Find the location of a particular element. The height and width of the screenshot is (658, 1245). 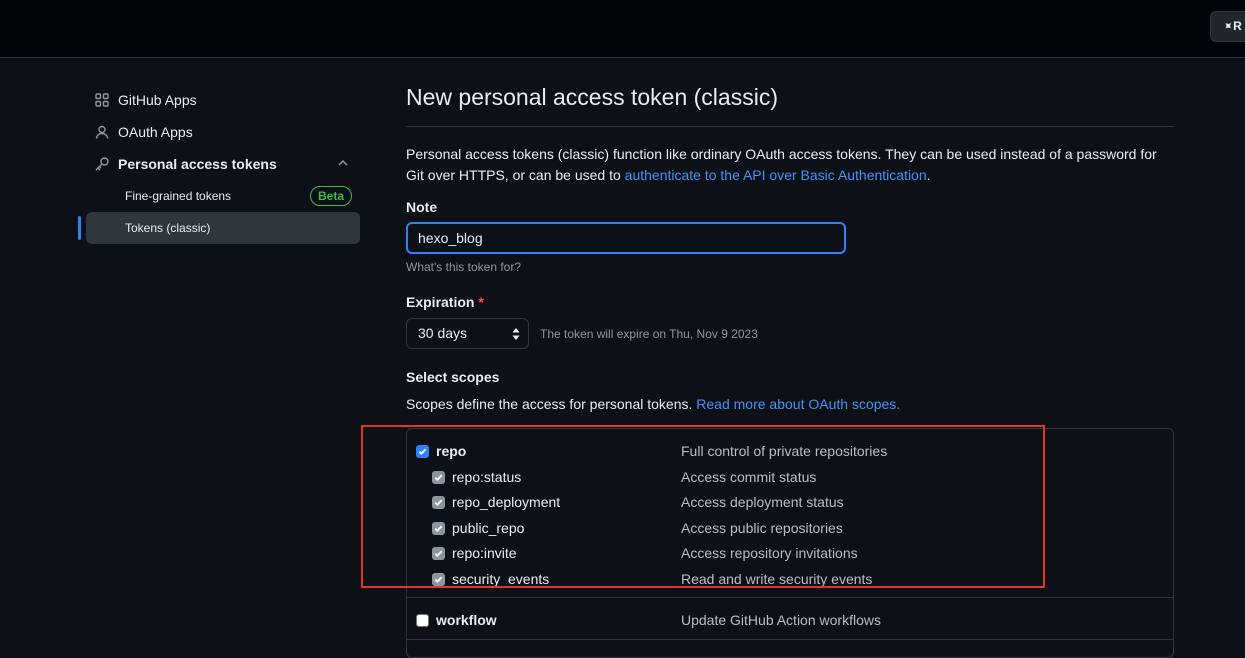

sidebar-item-personal-access-tokens: Personal access tokens is located at coordinates (219, 164).